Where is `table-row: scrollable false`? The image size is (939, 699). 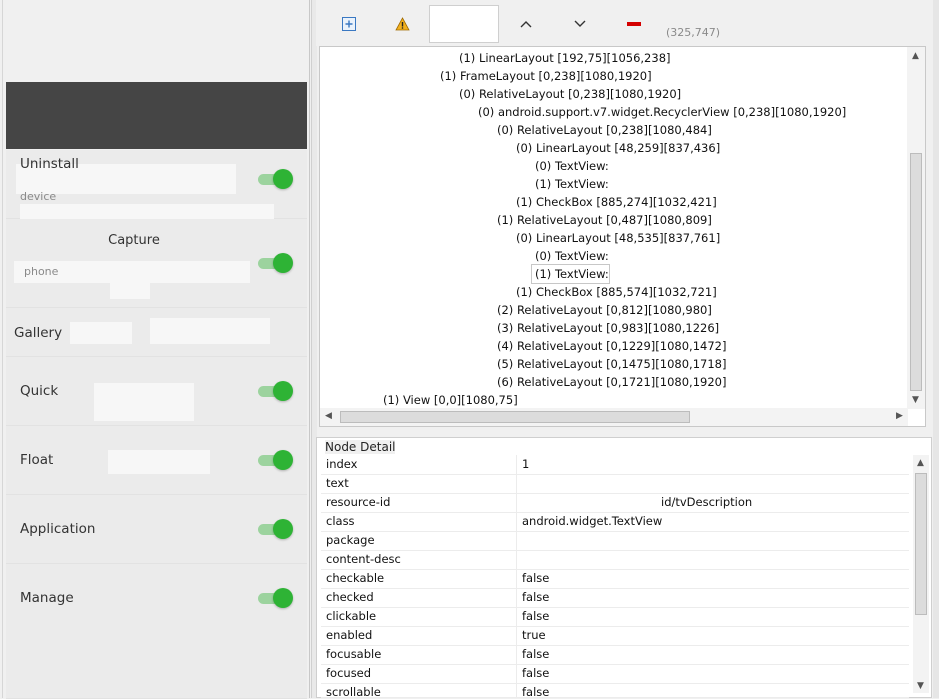
table-row: scrollable false is located at coordinates (615, 690).